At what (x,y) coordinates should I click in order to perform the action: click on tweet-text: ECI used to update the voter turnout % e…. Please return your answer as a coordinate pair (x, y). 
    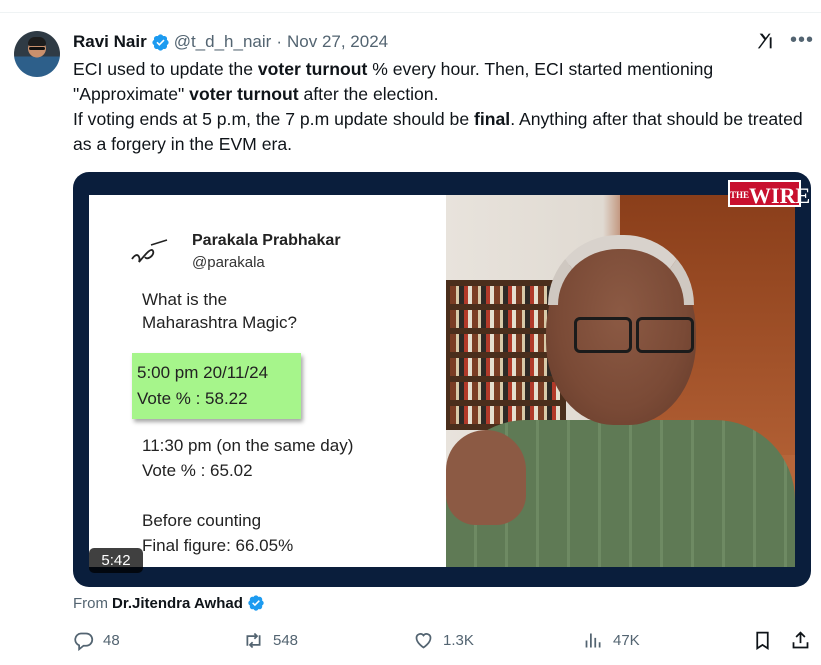
    Looking at the image, I should click on (443, 107).